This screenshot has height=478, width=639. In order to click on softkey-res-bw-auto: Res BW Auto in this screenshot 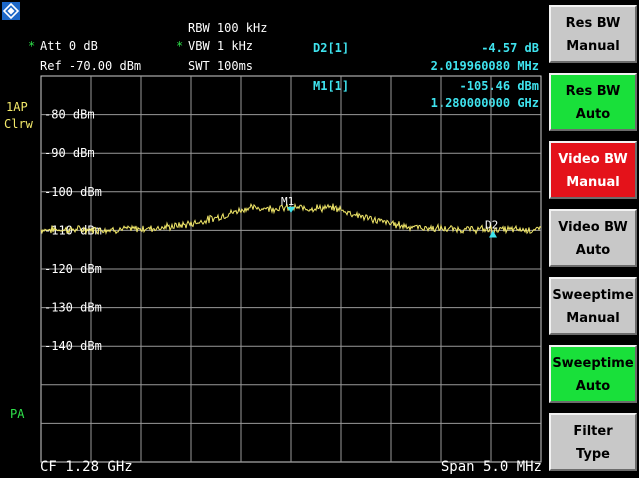, I will do `click(593, 102)`.